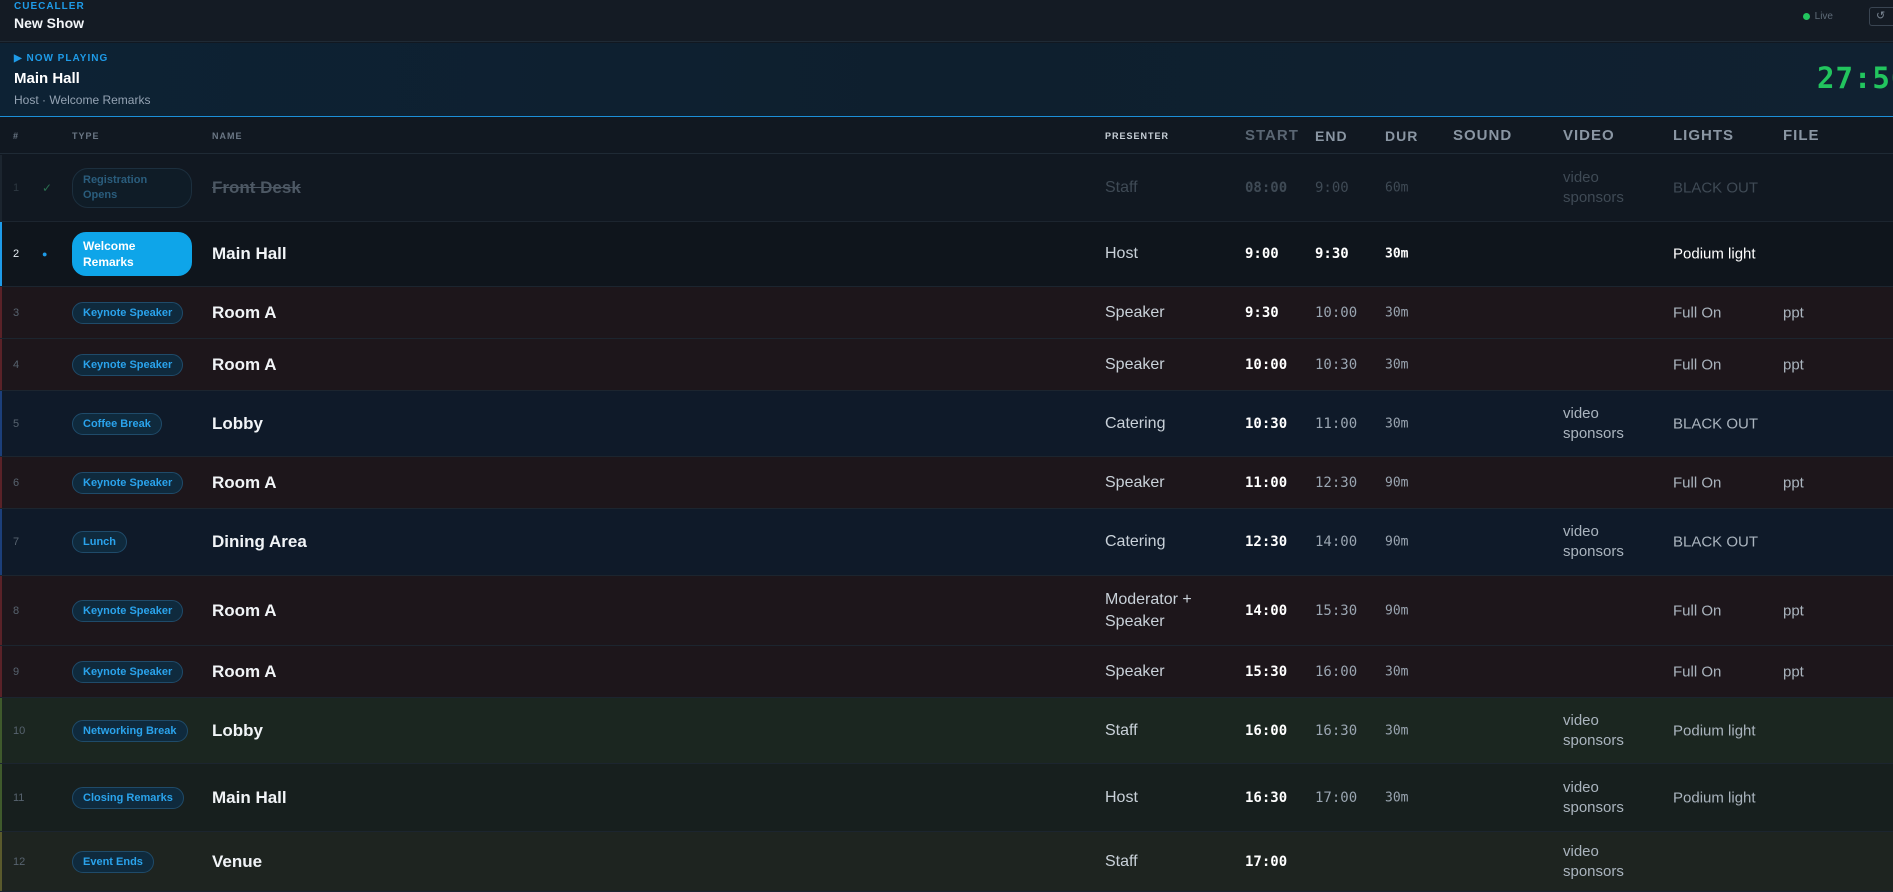  Describe the element at coordinates (113, 861) in the screenshot. I see `type-badge: Event Ends` at that location.